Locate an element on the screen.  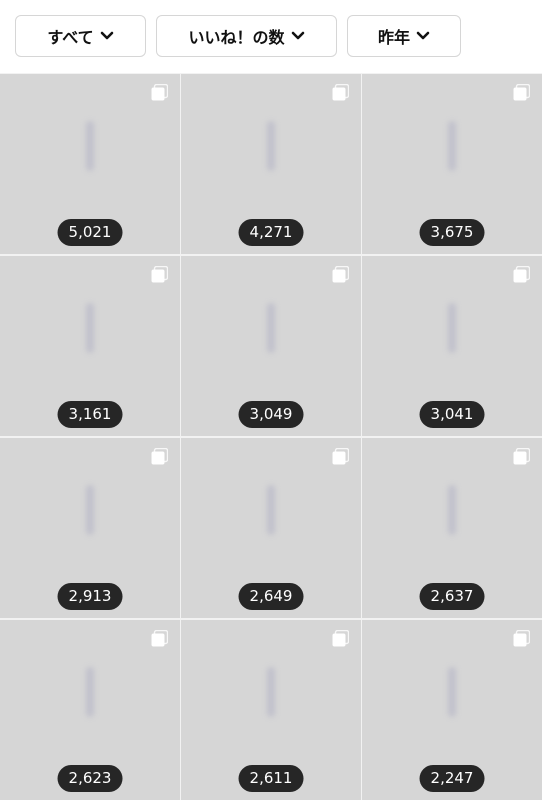
like-count-badge: 3,161 is located at coordinates (90, 414).